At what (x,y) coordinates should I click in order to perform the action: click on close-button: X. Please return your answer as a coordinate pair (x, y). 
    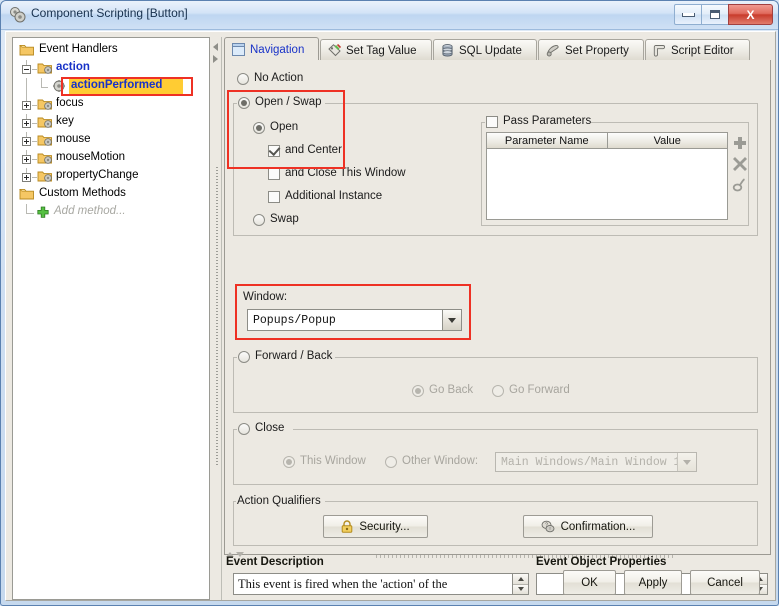
    Looking at the image, I should click on (750, 14).